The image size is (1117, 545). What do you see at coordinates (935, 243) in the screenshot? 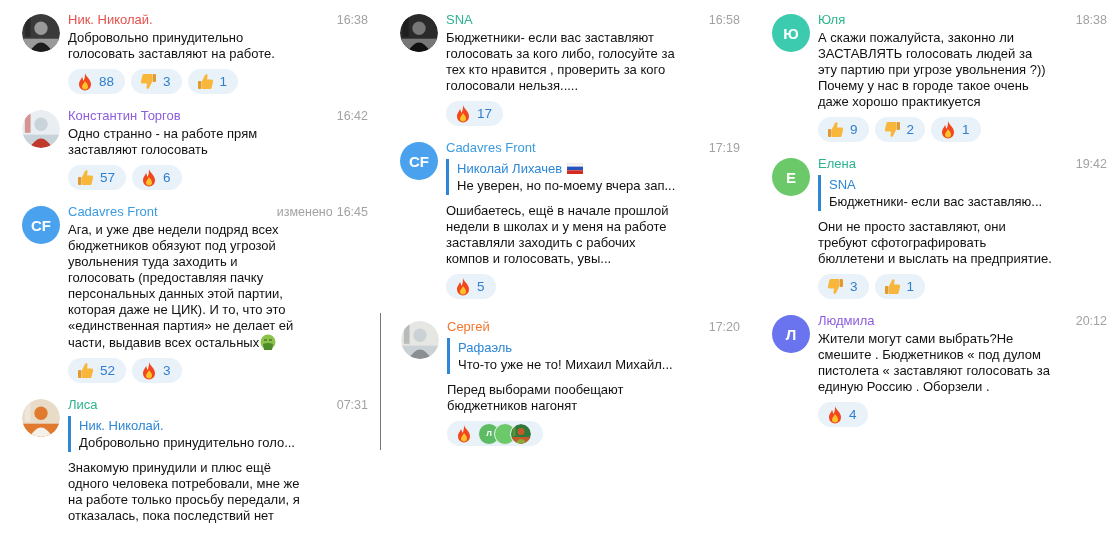
I see `message-text: Они не просто заставляют, они требуют сфотографировать бюллетени и выслать на предприятие.` at bounding box center [935, 243].